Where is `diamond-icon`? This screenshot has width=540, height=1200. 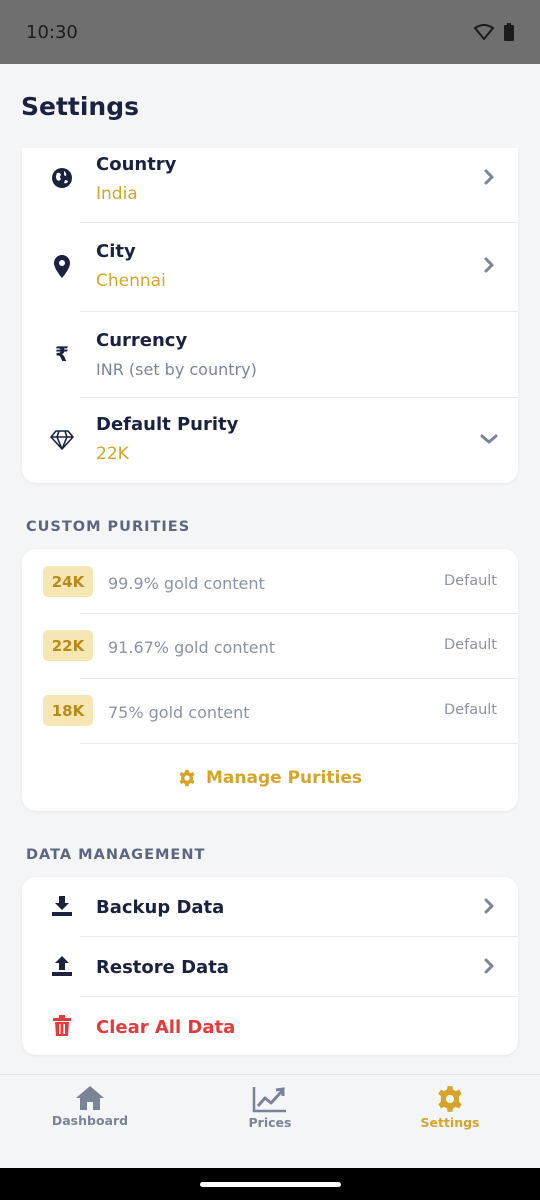 diamond-icon is located at coordinates (62, 440).